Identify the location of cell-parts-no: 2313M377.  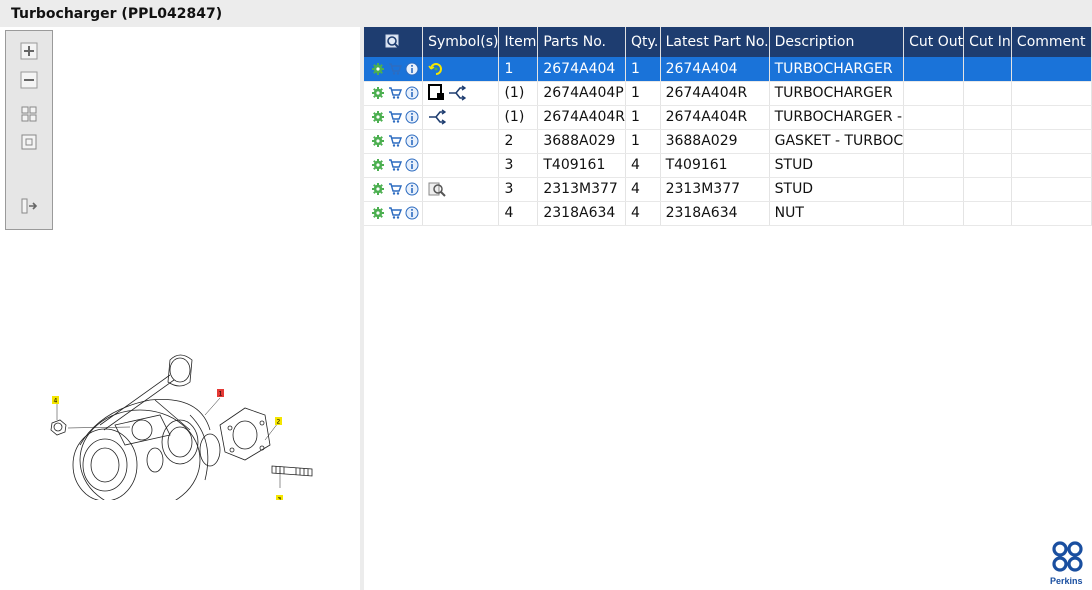
(582, 189).